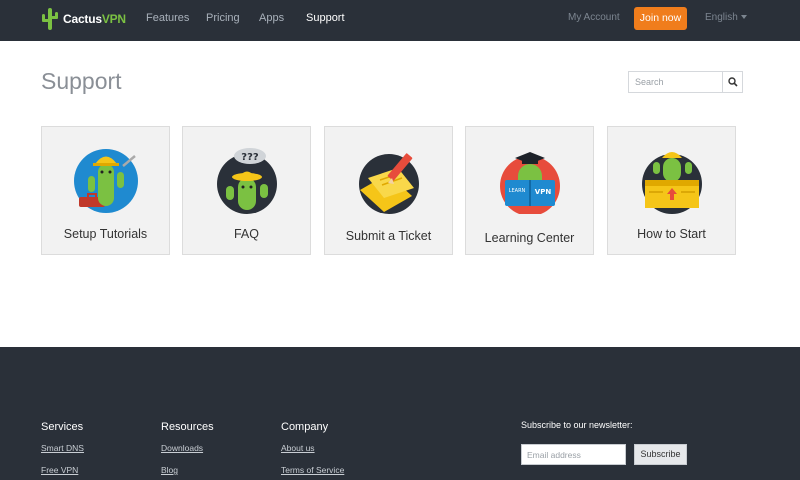  Describe the element at coordinates (577, 425) in the screenshot. I see `newsletter-title: Subscribe to our newsletter:` at that location.